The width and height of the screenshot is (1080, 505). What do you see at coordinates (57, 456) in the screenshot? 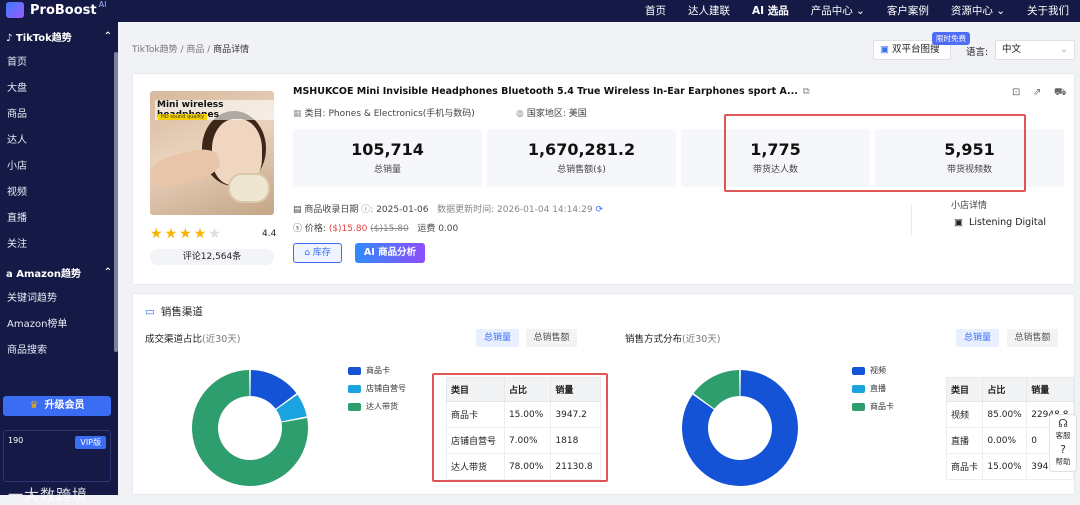
I see `user-card: 190 VIP版` at bounding box center [57, 456].